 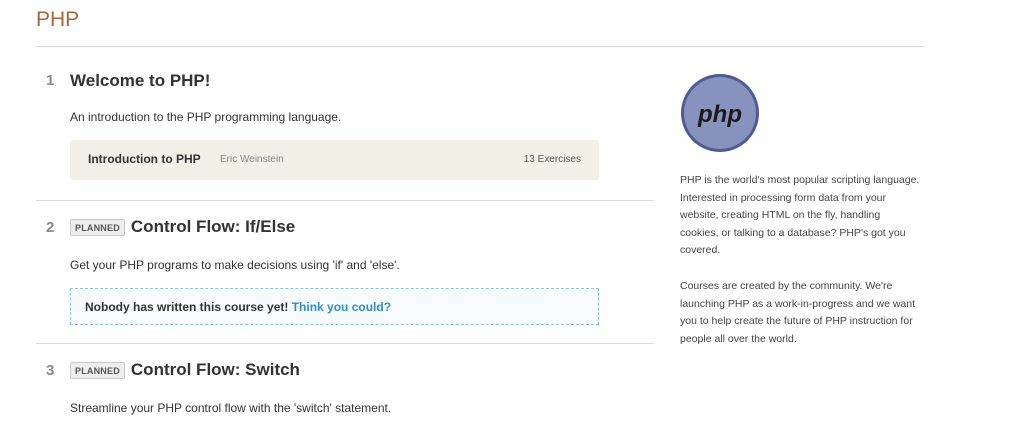 What do you see at coordinates (341, 307) in the screenshot?
I see `think-you-could-link: Think you could?` at bounding box center [341, 307].